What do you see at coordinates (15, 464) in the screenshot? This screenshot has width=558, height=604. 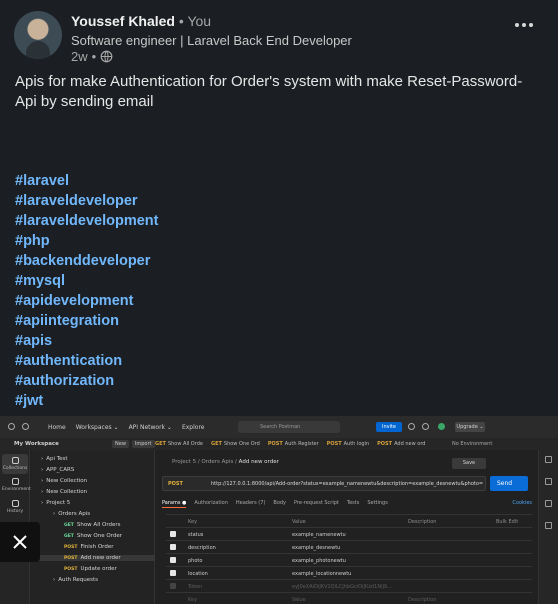 I see `rail-collections: Collections` at bounding box center [15, 464].